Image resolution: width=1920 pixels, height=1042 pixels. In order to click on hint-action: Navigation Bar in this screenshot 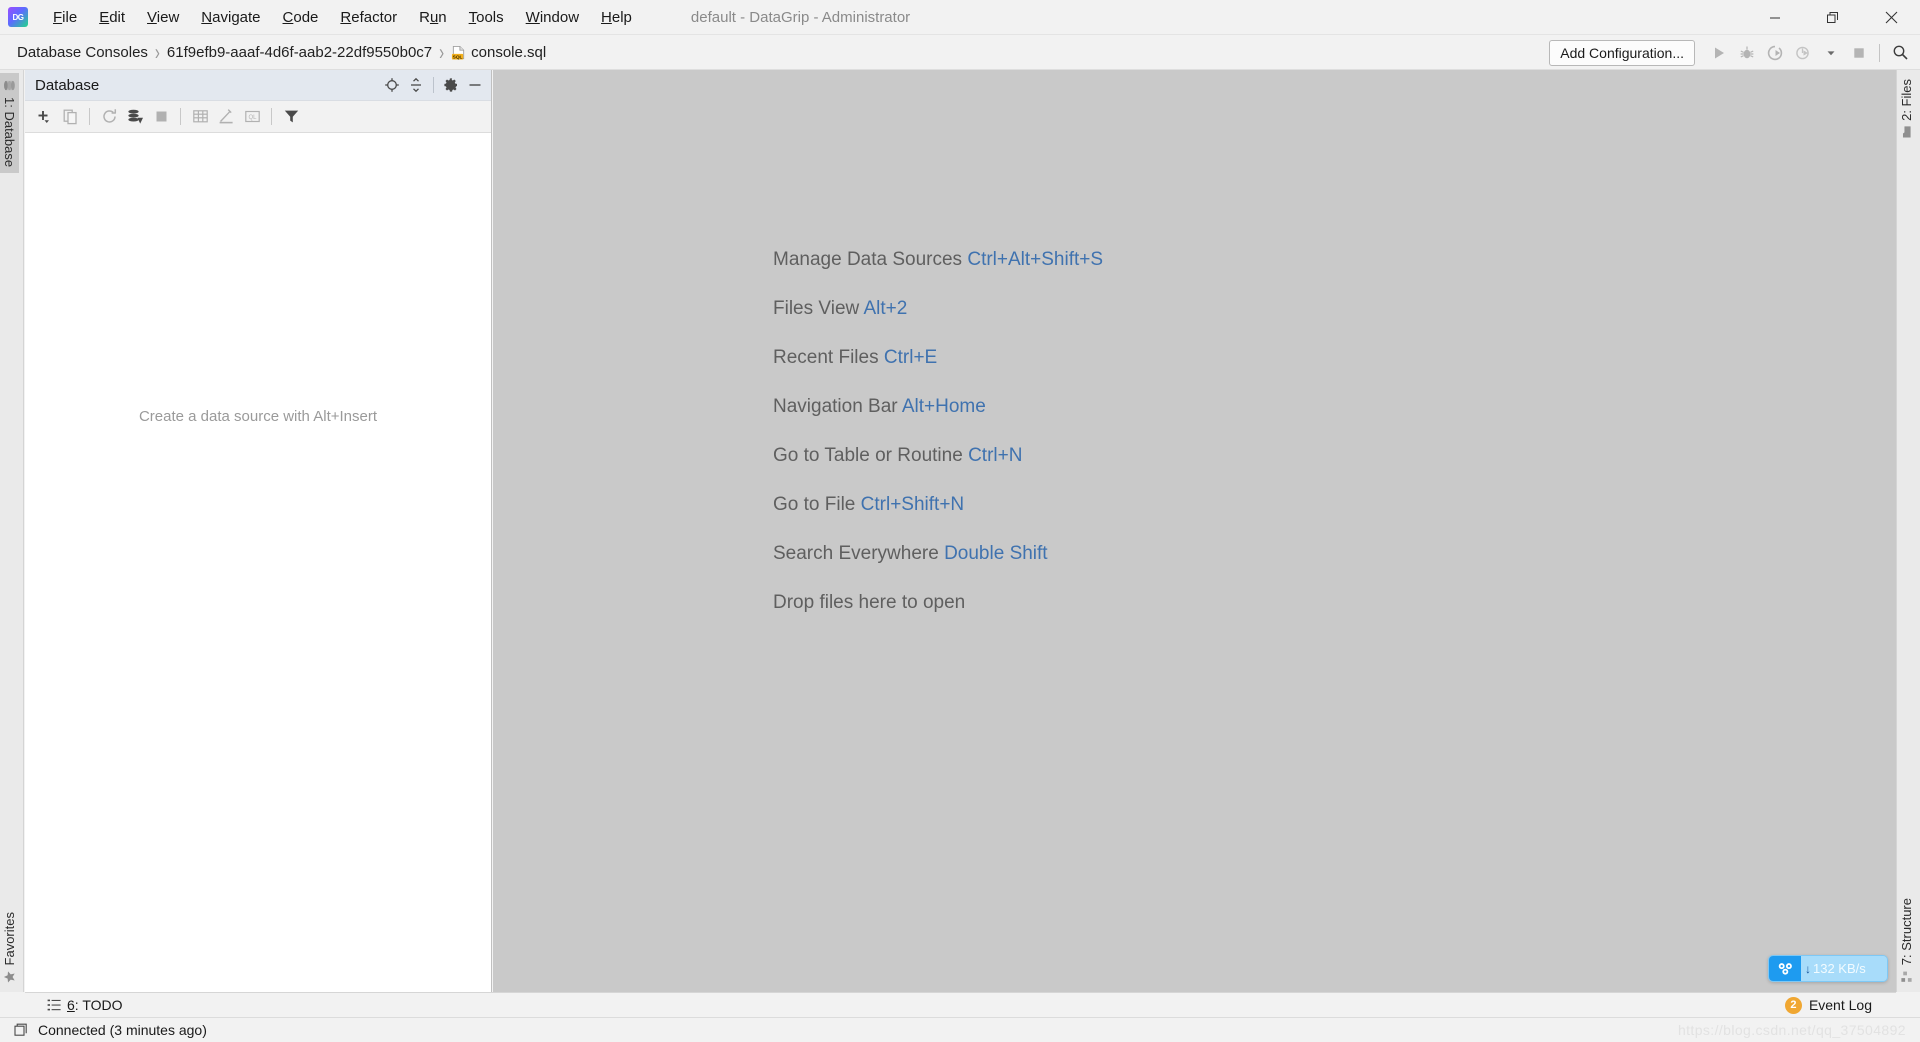, I will do `click(835, 406)`.